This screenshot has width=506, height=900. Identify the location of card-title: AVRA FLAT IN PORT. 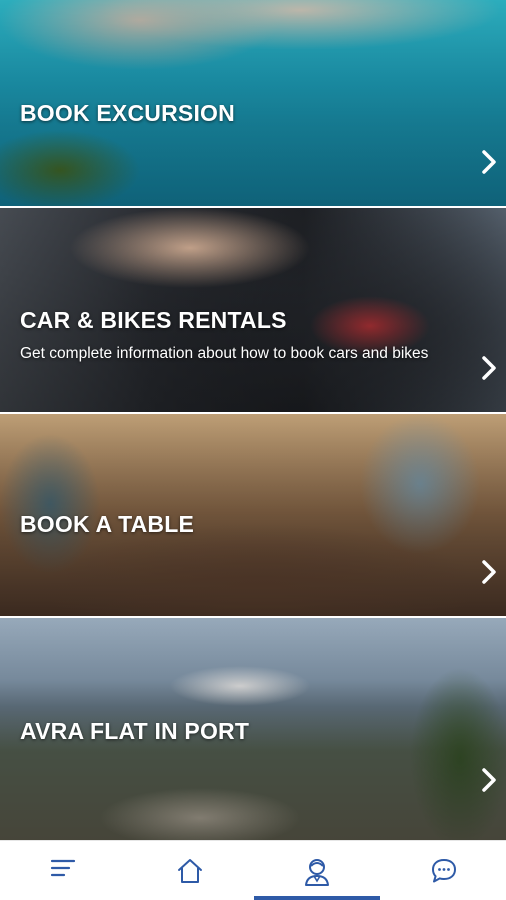
(135, 731).